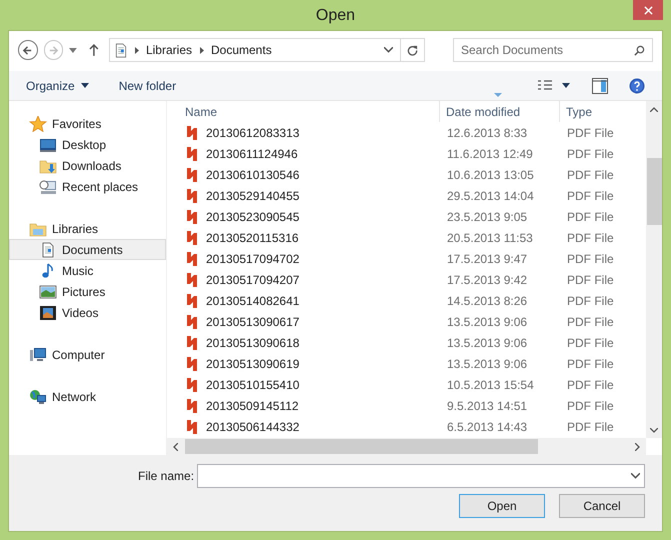 This screenshot has height=540, width=671. I want to click on horizontal-scrollbar, so click(406, 446).